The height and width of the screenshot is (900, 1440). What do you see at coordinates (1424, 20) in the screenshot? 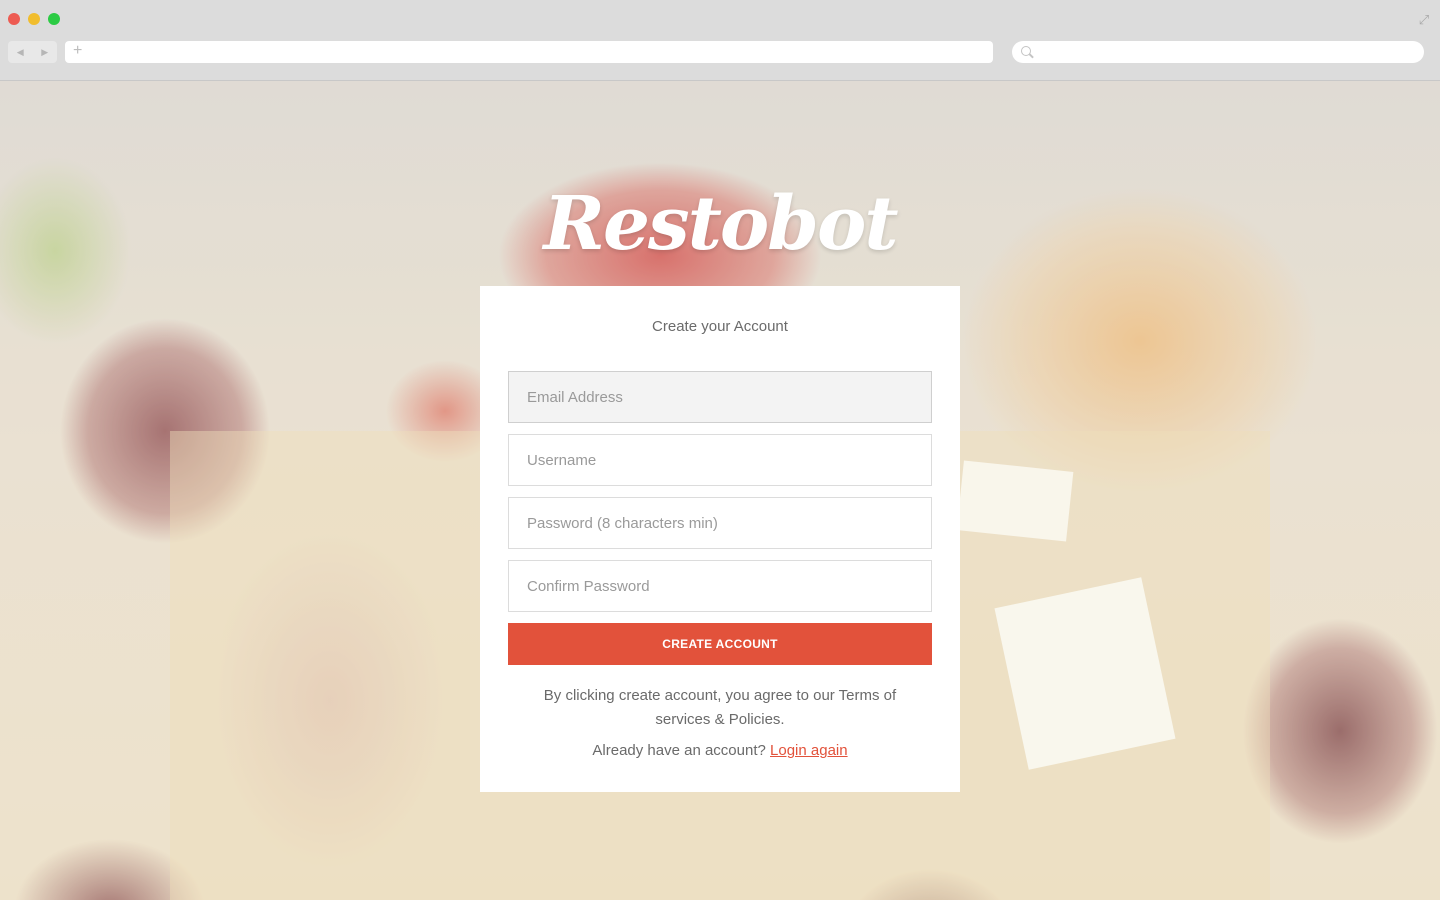
I see `fullscreen-icon: ⤢` at bounding box center [1424, 20].